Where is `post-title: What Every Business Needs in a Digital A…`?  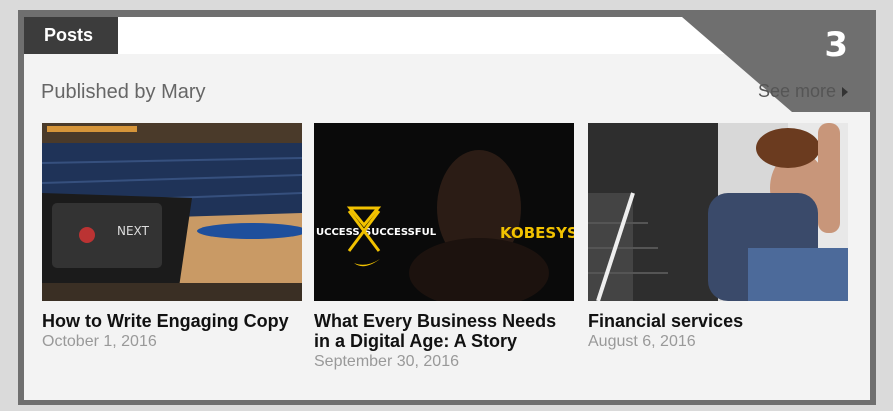 post-title: What Every Business Needs in a Digital A… is located at coordinates (445, 331).